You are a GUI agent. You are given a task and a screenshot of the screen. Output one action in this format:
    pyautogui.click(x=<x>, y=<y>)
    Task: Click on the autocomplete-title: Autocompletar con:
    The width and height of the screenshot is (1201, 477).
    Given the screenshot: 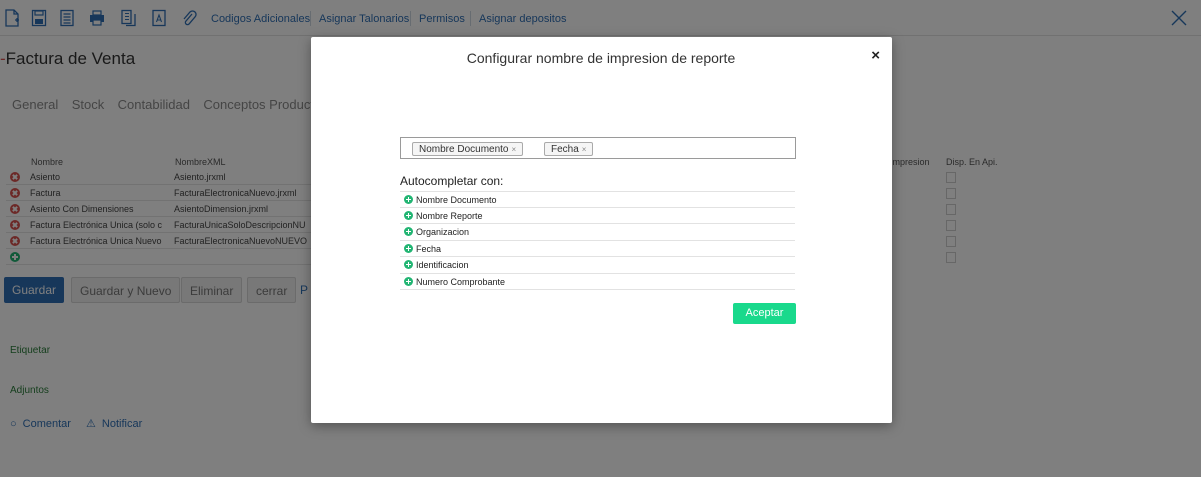 What is the action you would take?
    pyautogui.click(x=452, y=181)
    